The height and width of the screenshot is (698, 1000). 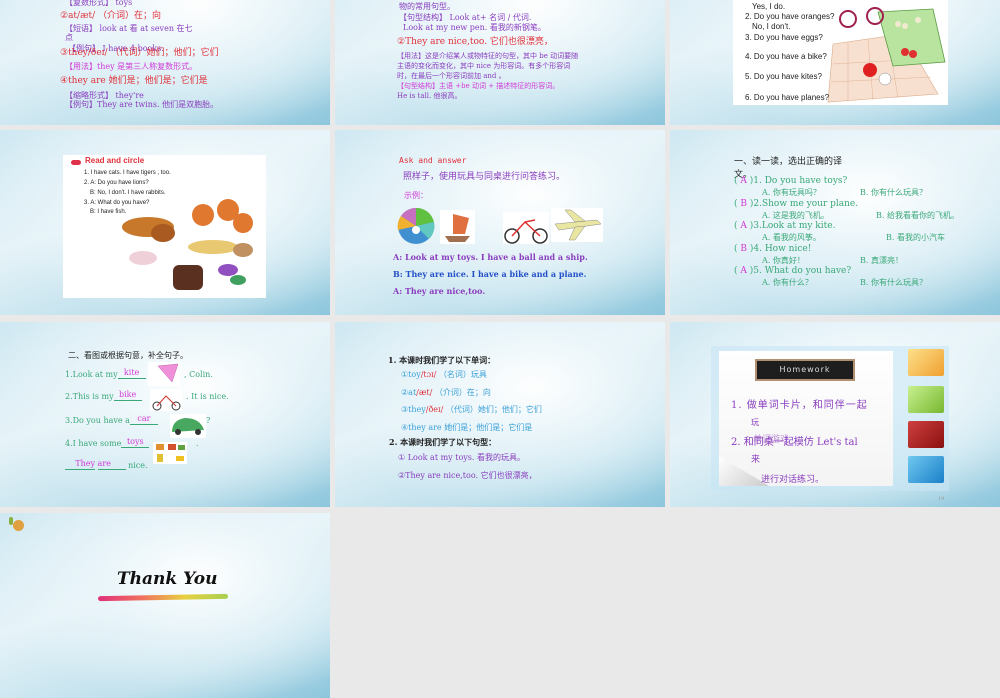 I want to click on question-row: ( A )5. What do you have?, so click(x=793, y=271).